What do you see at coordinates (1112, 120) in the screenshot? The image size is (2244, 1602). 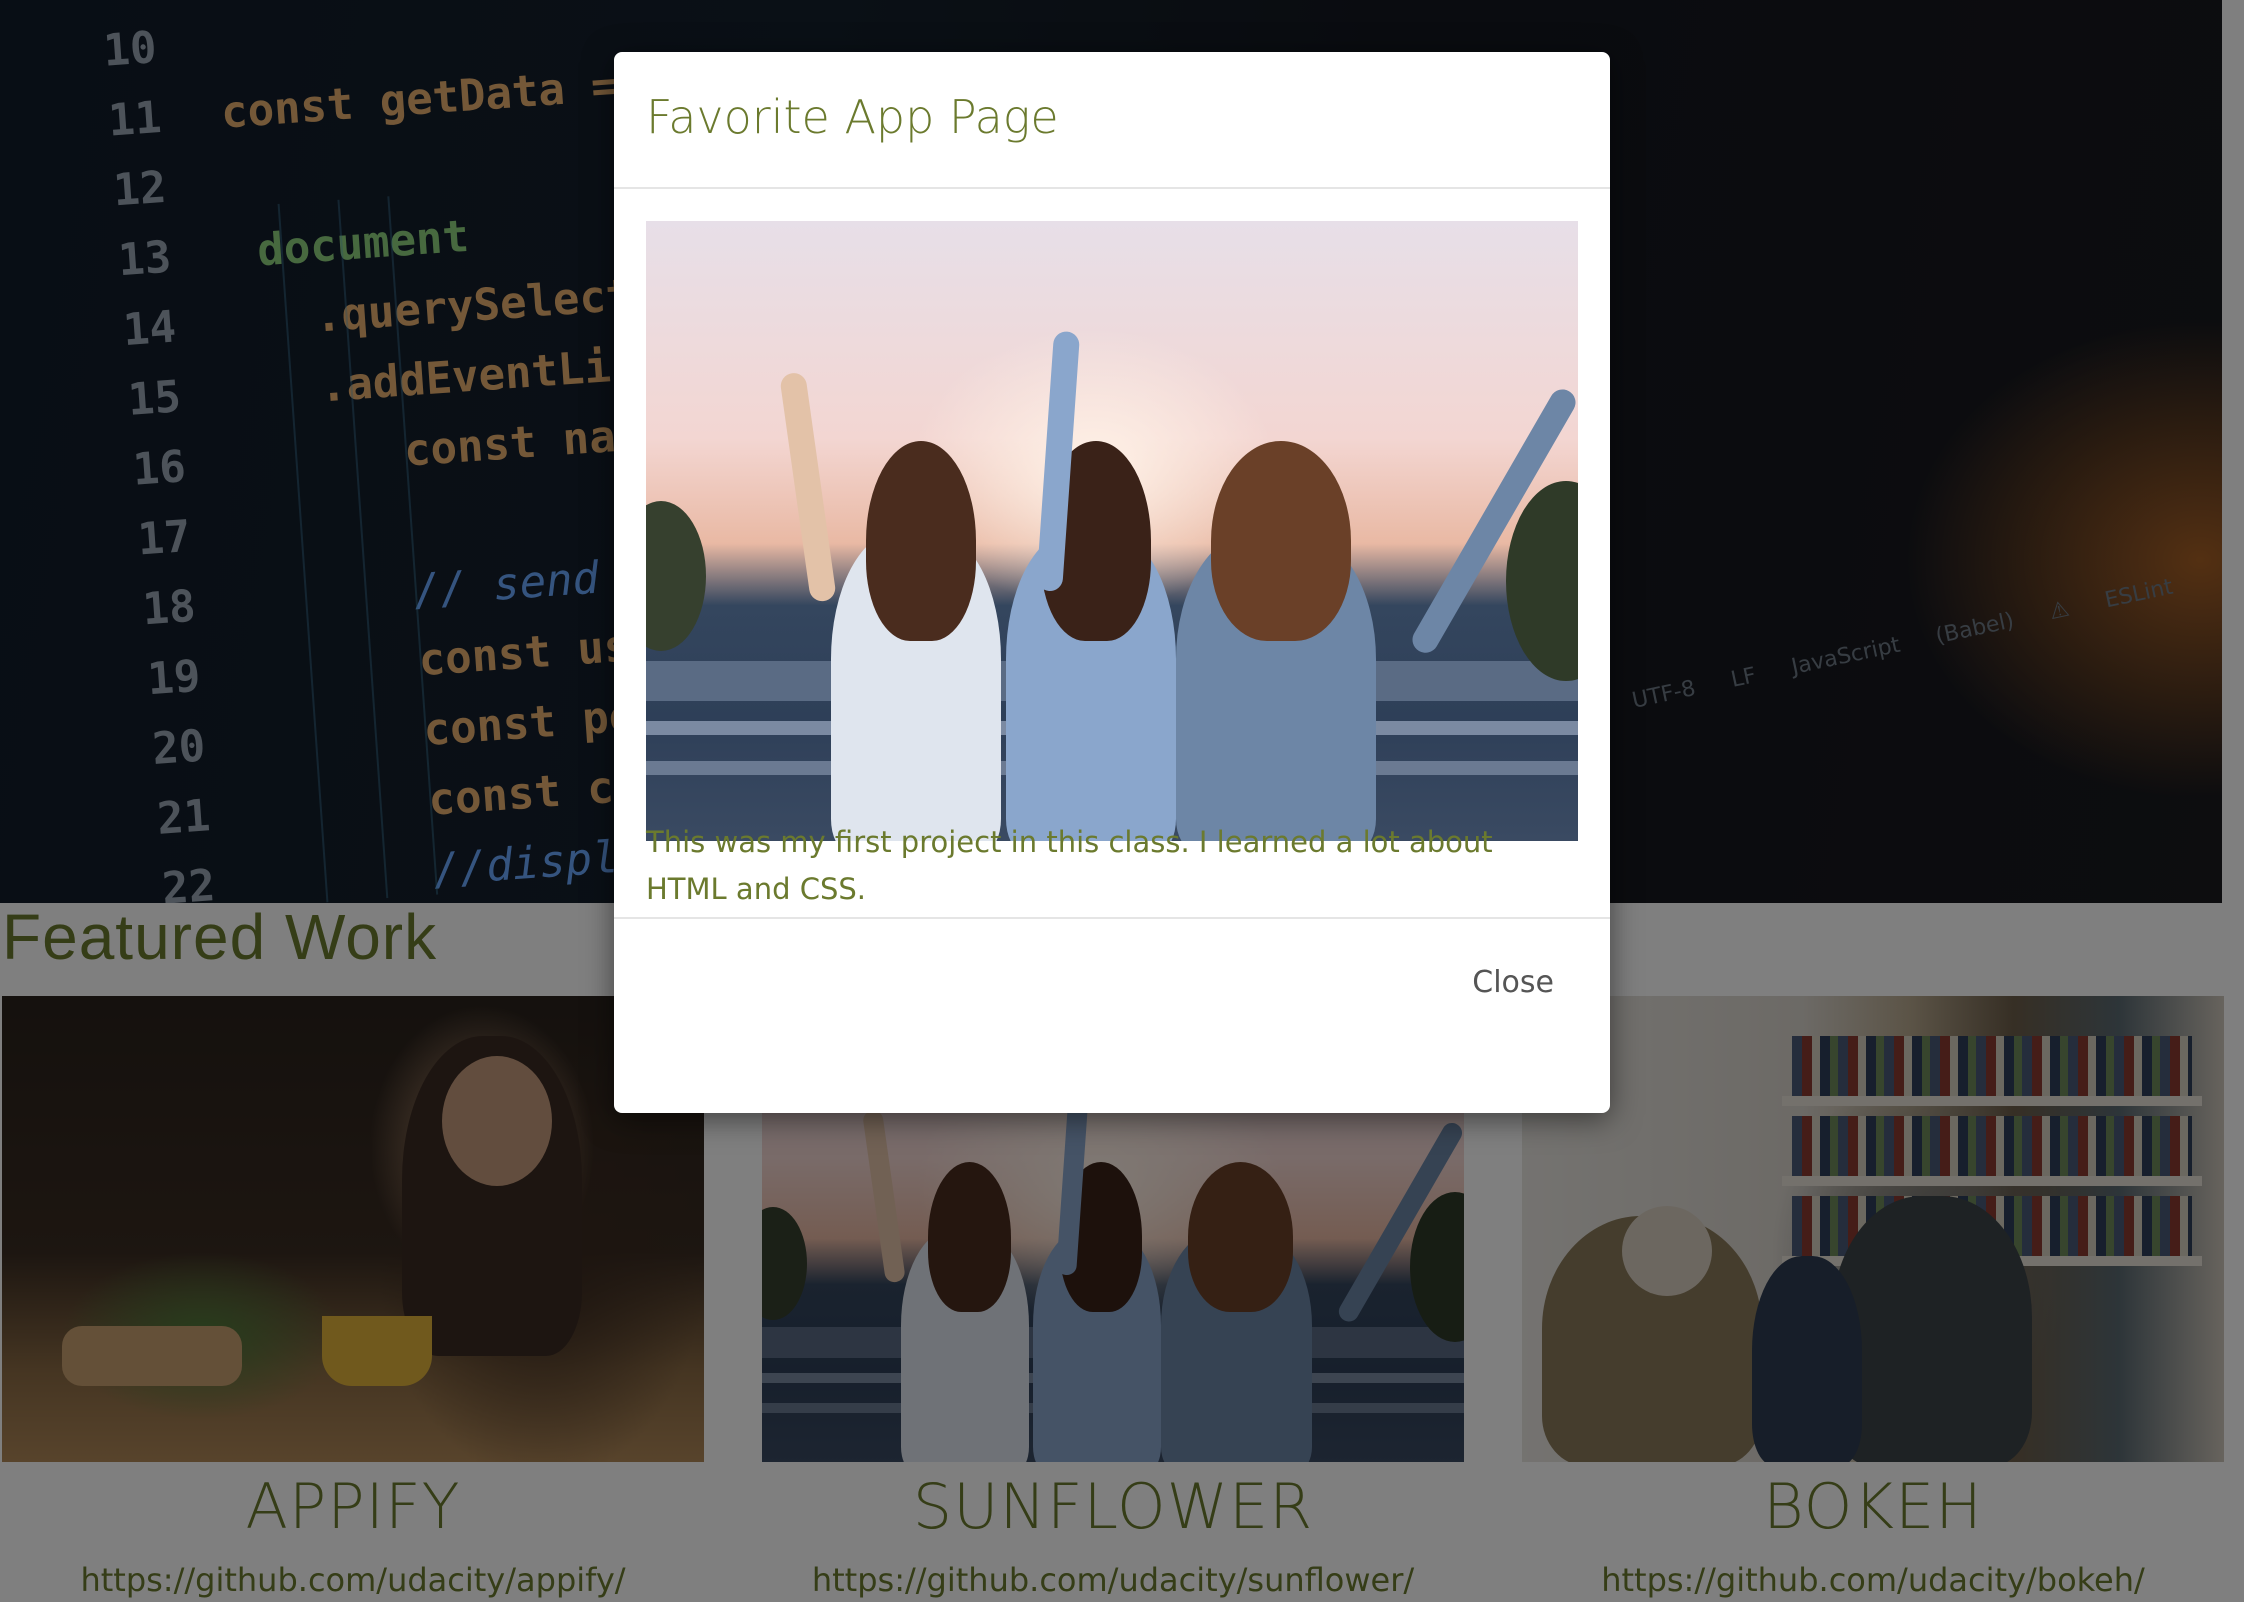 I see `modal-header: Favorite App Page` at bounding box center [1112, 120].